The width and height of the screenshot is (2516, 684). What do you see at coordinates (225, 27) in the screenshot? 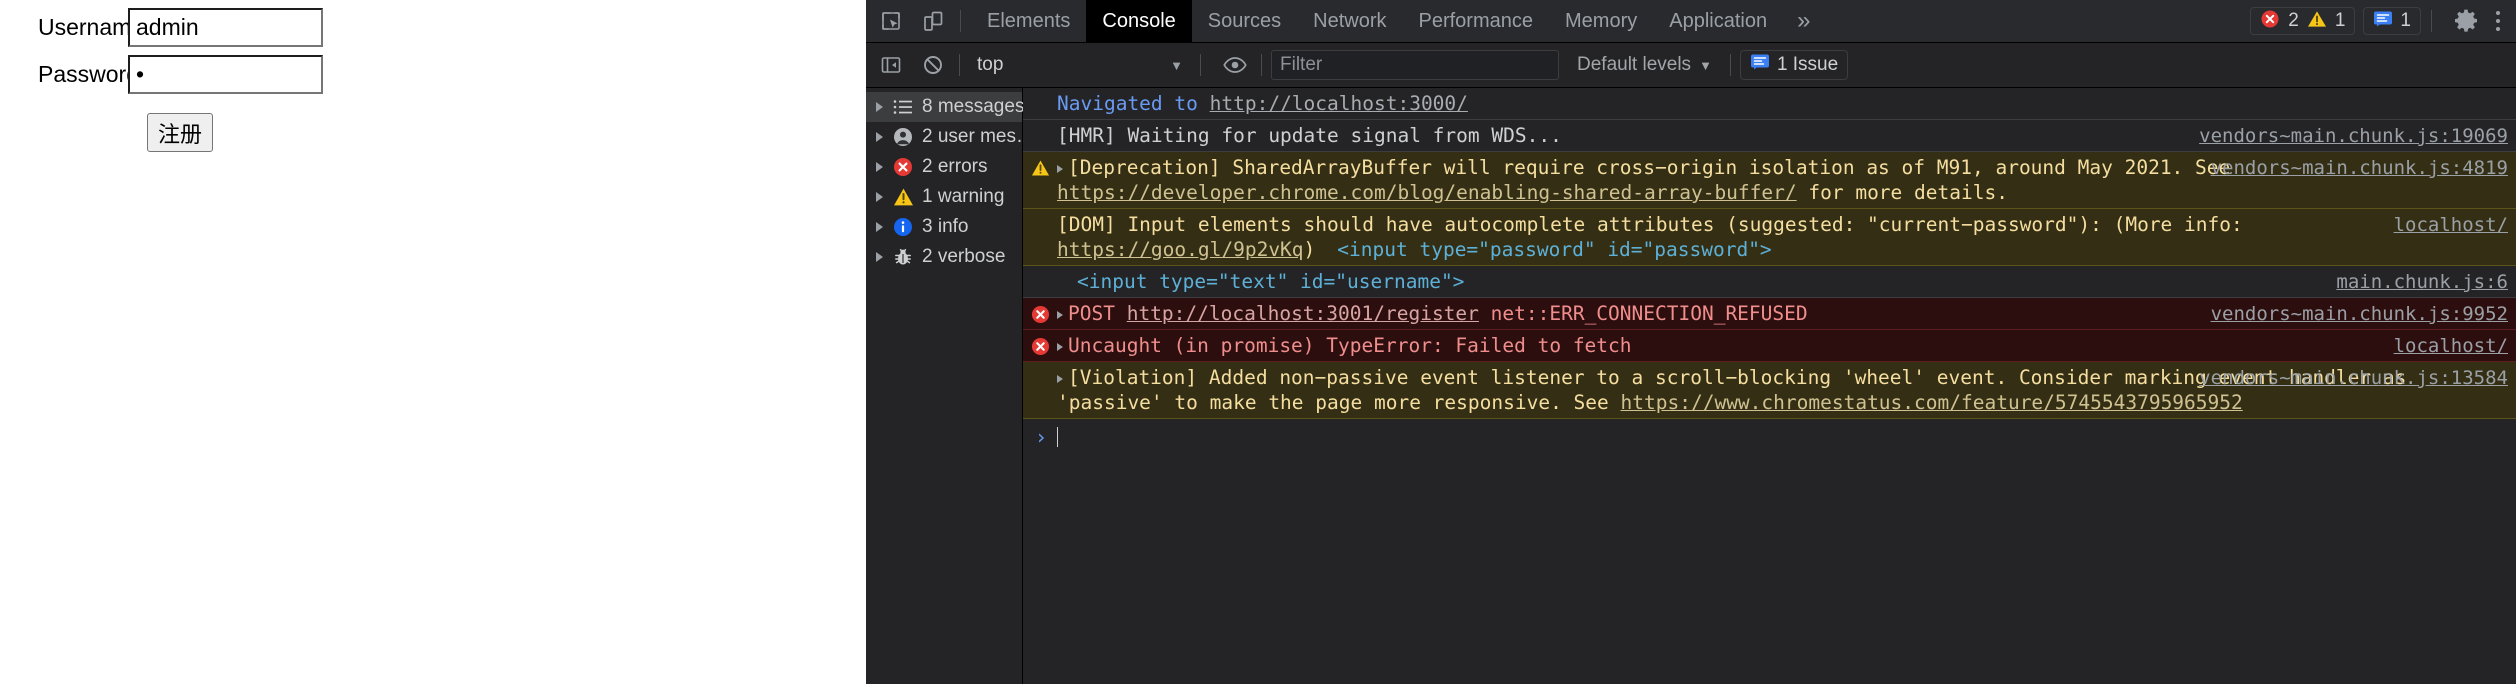
I see `username-input: admin` at bounding box center [225, 27].